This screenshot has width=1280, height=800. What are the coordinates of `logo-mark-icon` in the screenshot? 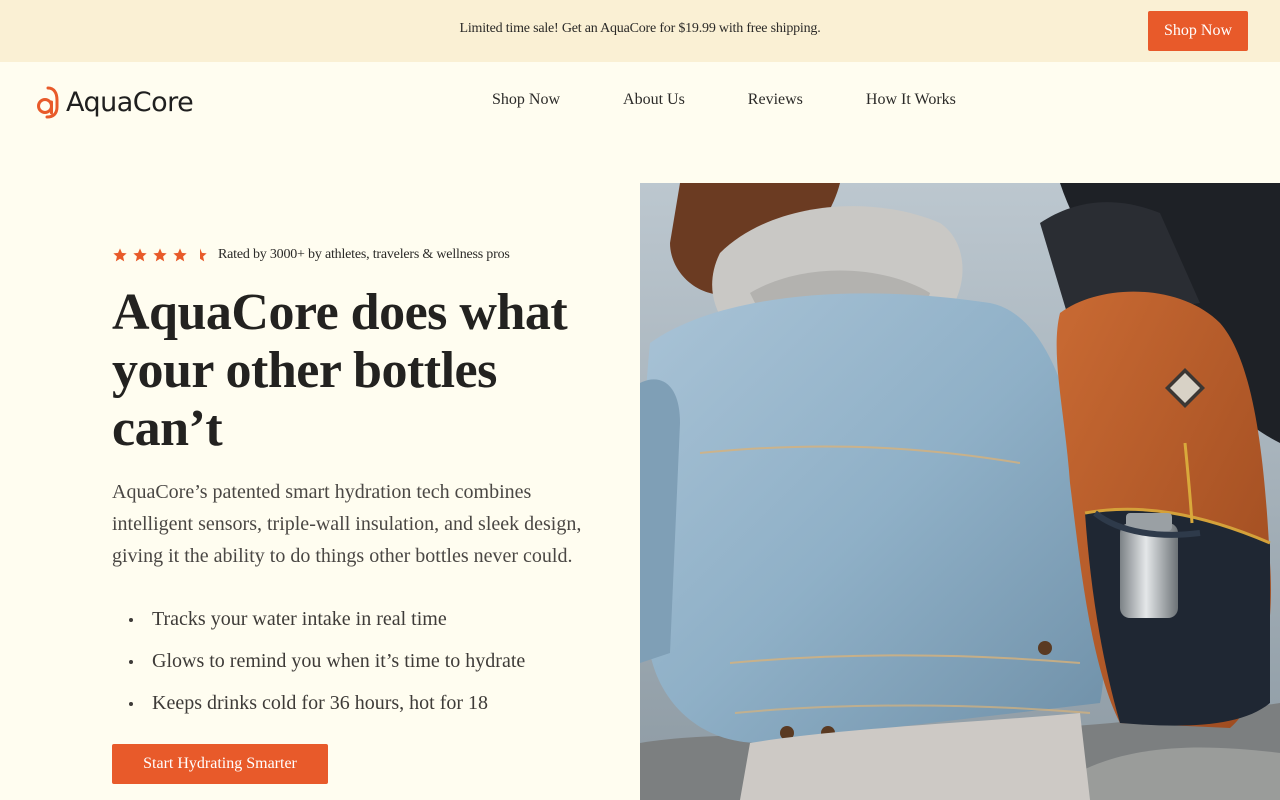 It's located at (48, 102).